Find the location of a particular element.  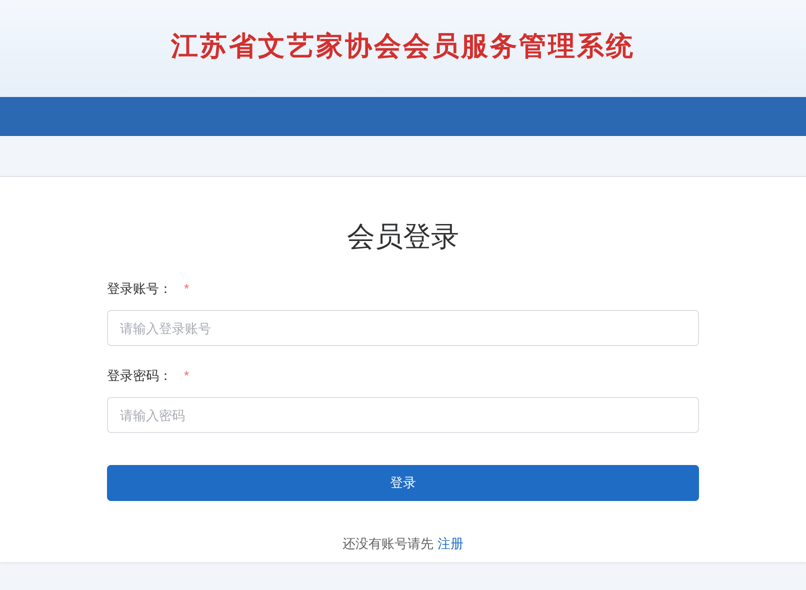

register-prompt: 还没有账号请先 is located at coordinates (388, 544).